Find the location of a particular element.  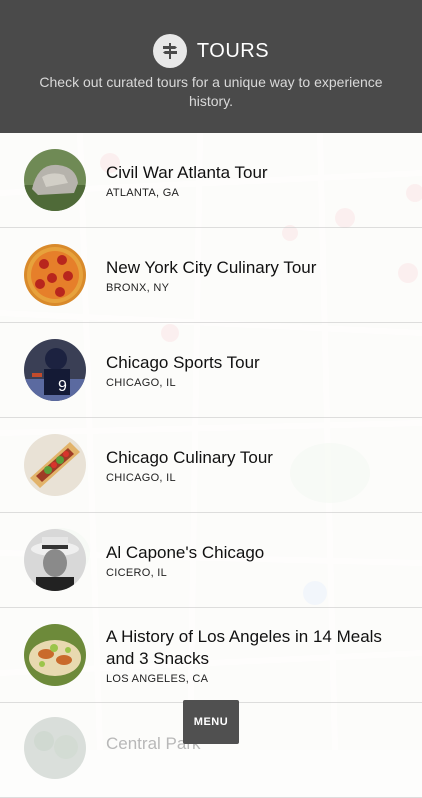

tour-location: CICERO, IL is located at coordinates (137, 572).